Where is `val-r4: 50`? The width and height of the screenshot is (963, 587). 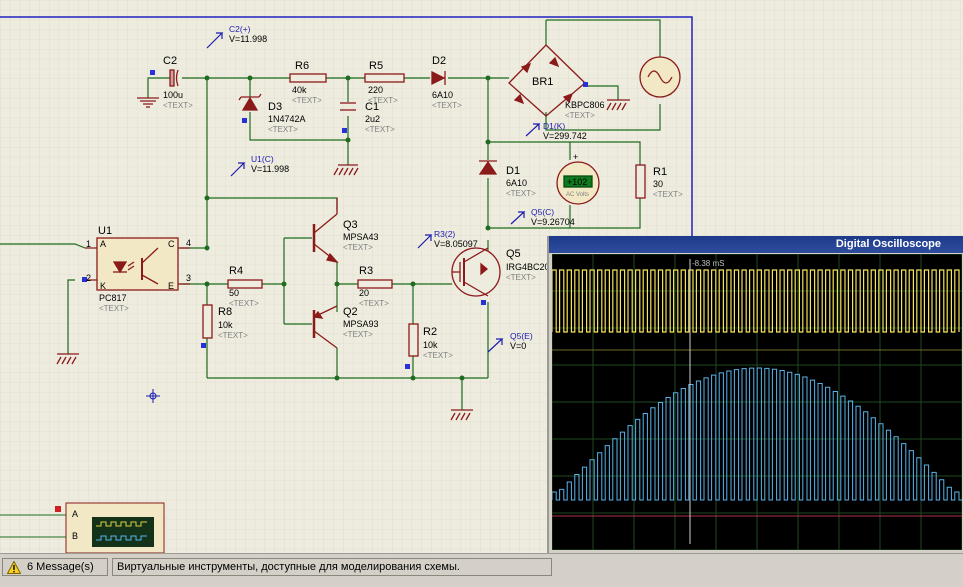 val-r4: 50 is located at coordinates (234, 293).